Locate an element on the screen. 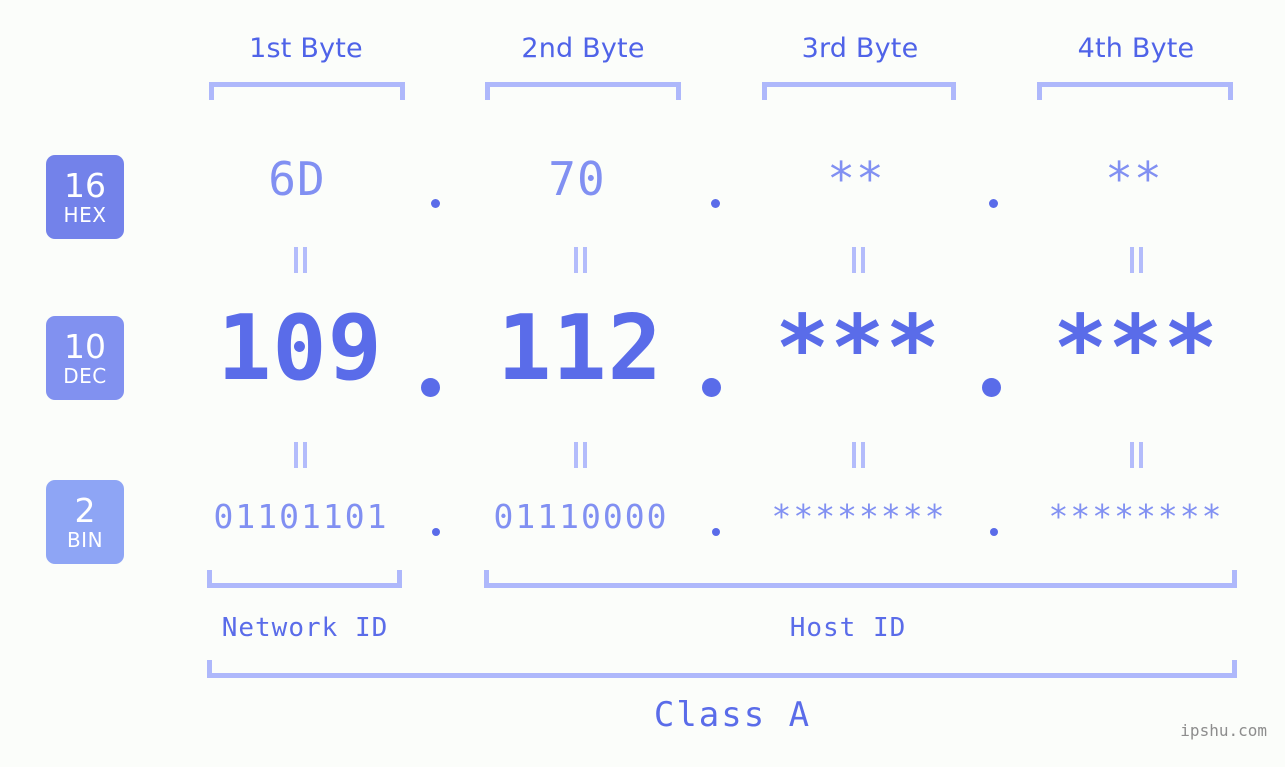  bin-value-byte-4: ******** is located at coordinates (1136, 516).